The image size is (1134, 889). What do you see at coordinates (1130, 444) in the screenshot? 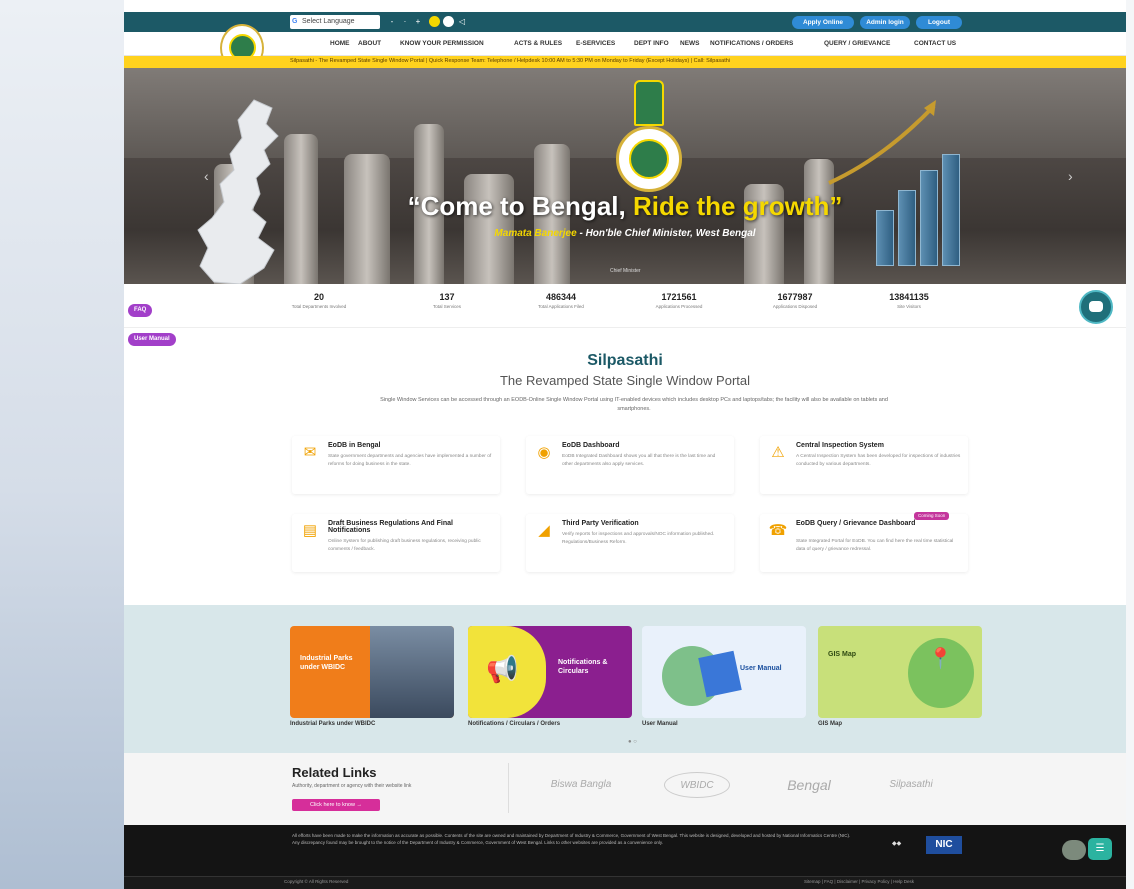
I see `right-background` at bounding box center [1130, 444].